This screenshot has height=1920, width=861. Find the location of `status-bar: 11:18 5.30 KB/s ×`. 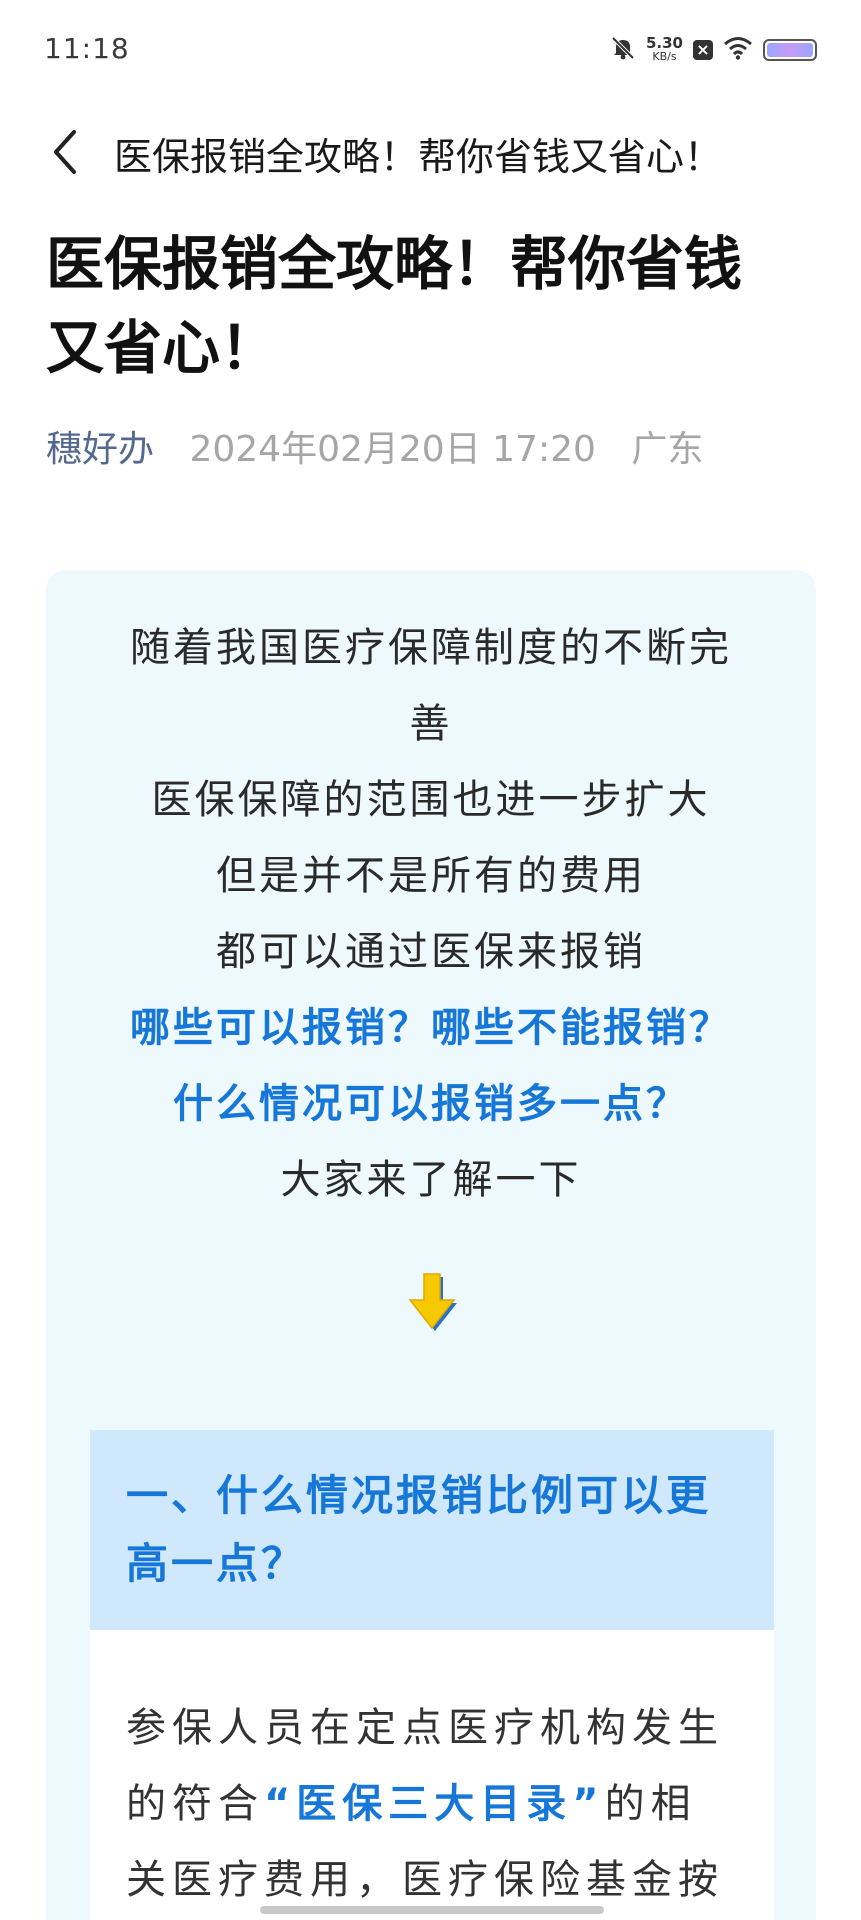

status-bar: 11:18 5.30 KB/s × is located at coordinates (430, 50).